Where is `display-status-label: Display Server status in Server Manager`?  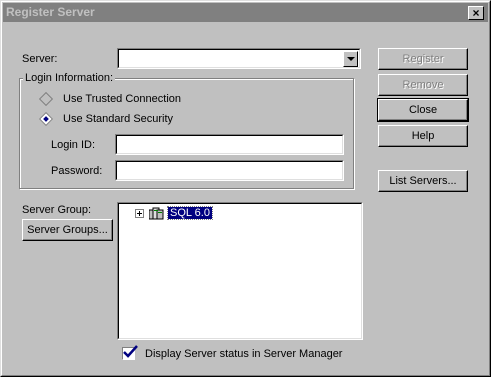 display-status-label: Display Server status in Server Manager is located at coordinates (243, 354).